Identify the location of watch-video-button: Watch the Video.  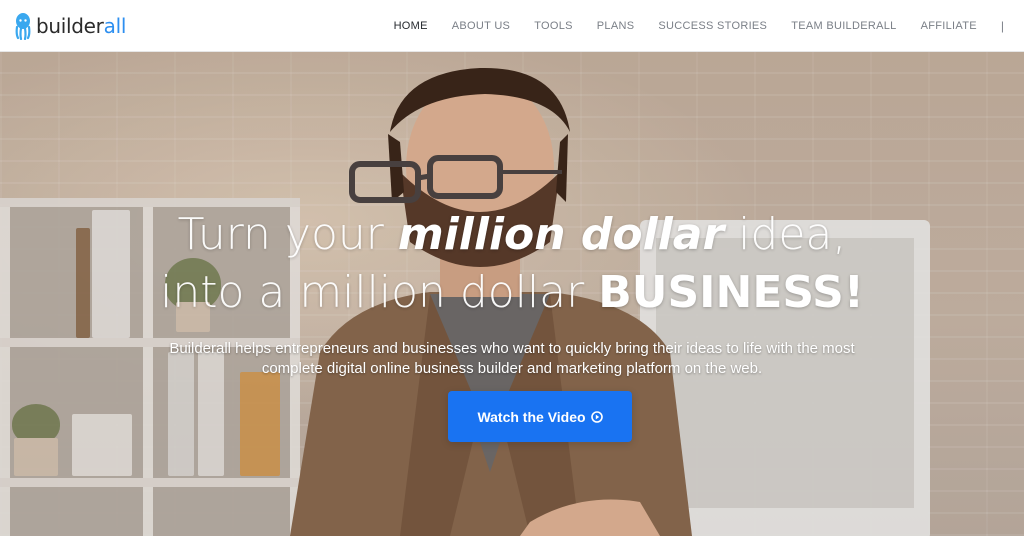
(540, 416).